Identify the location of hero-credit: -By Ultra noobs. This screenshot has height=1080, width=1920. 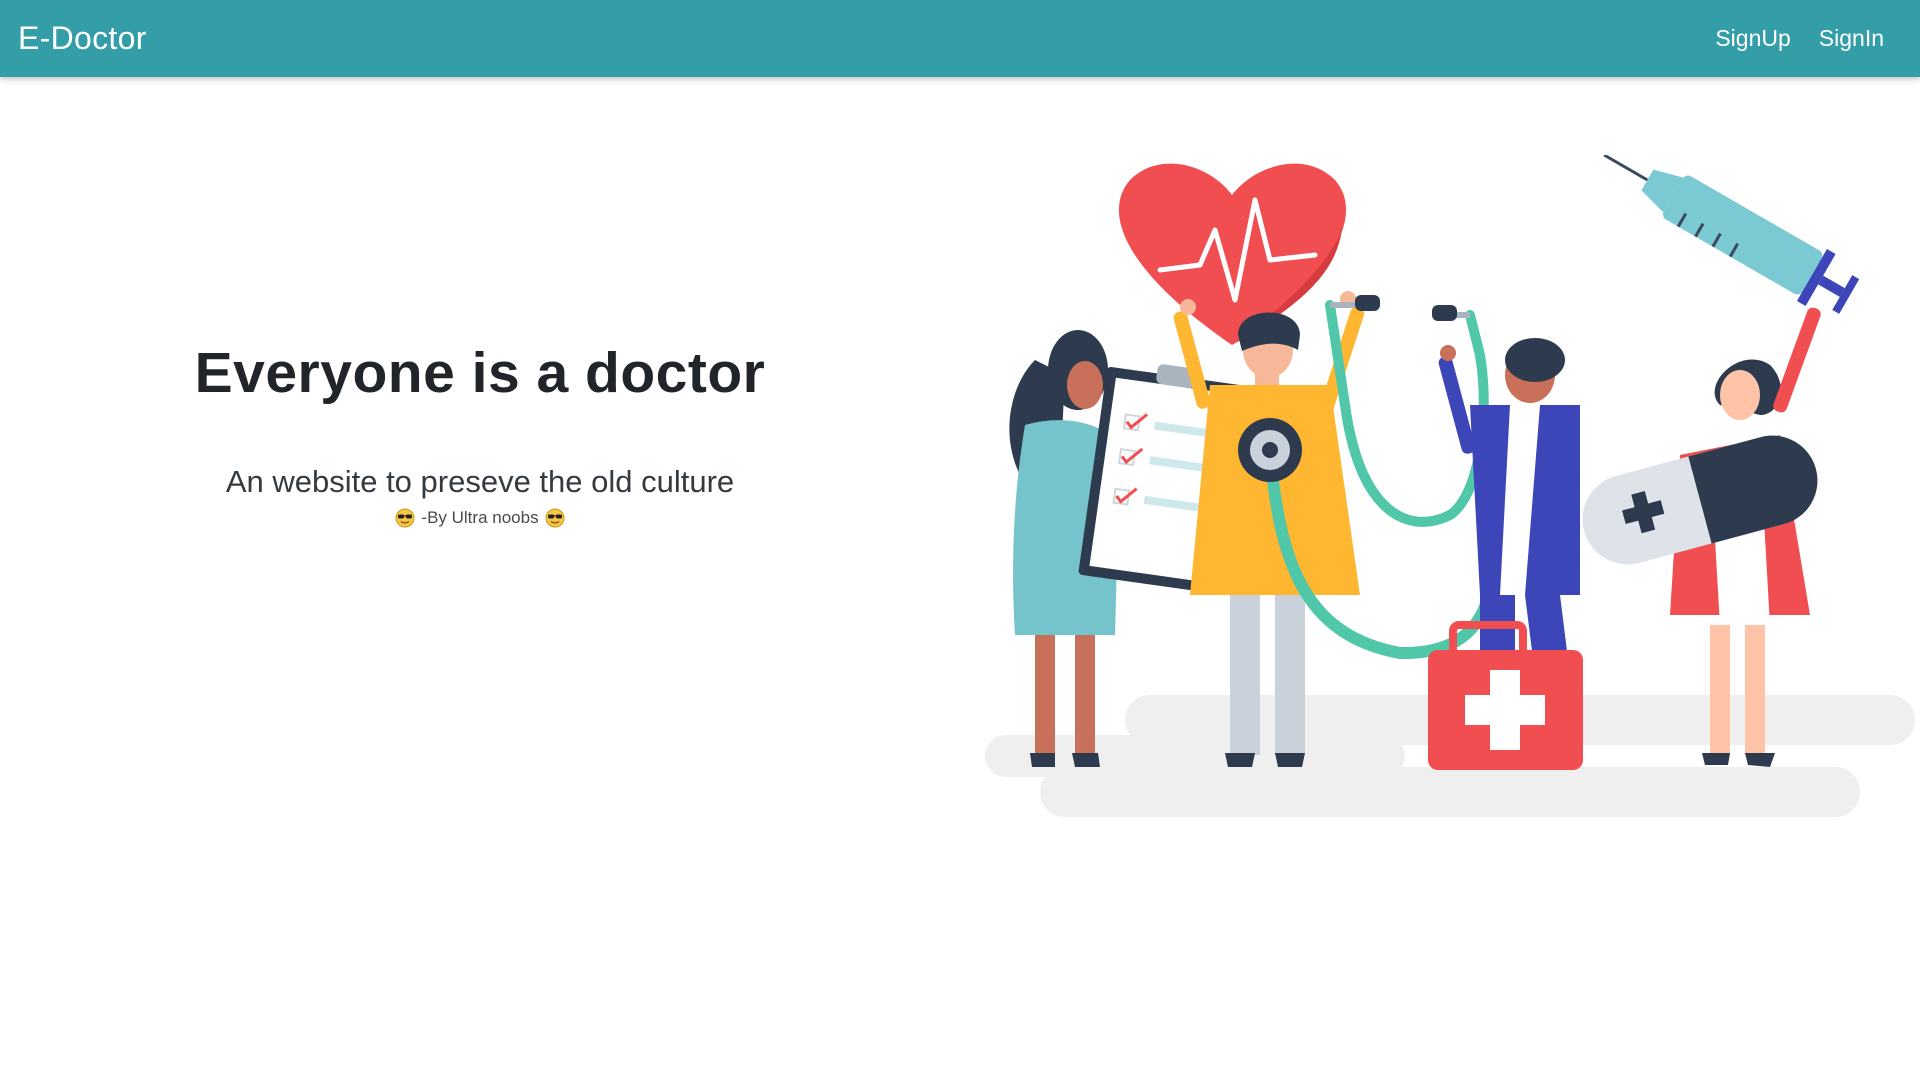
(480, 518).